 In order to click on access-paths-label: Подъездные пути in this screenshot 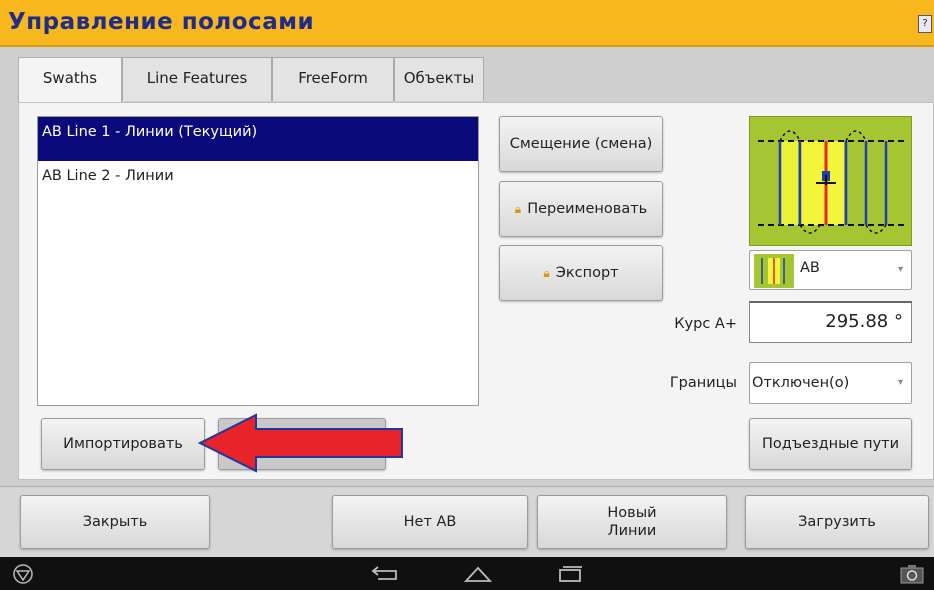, I will do `click(830, 444)`.